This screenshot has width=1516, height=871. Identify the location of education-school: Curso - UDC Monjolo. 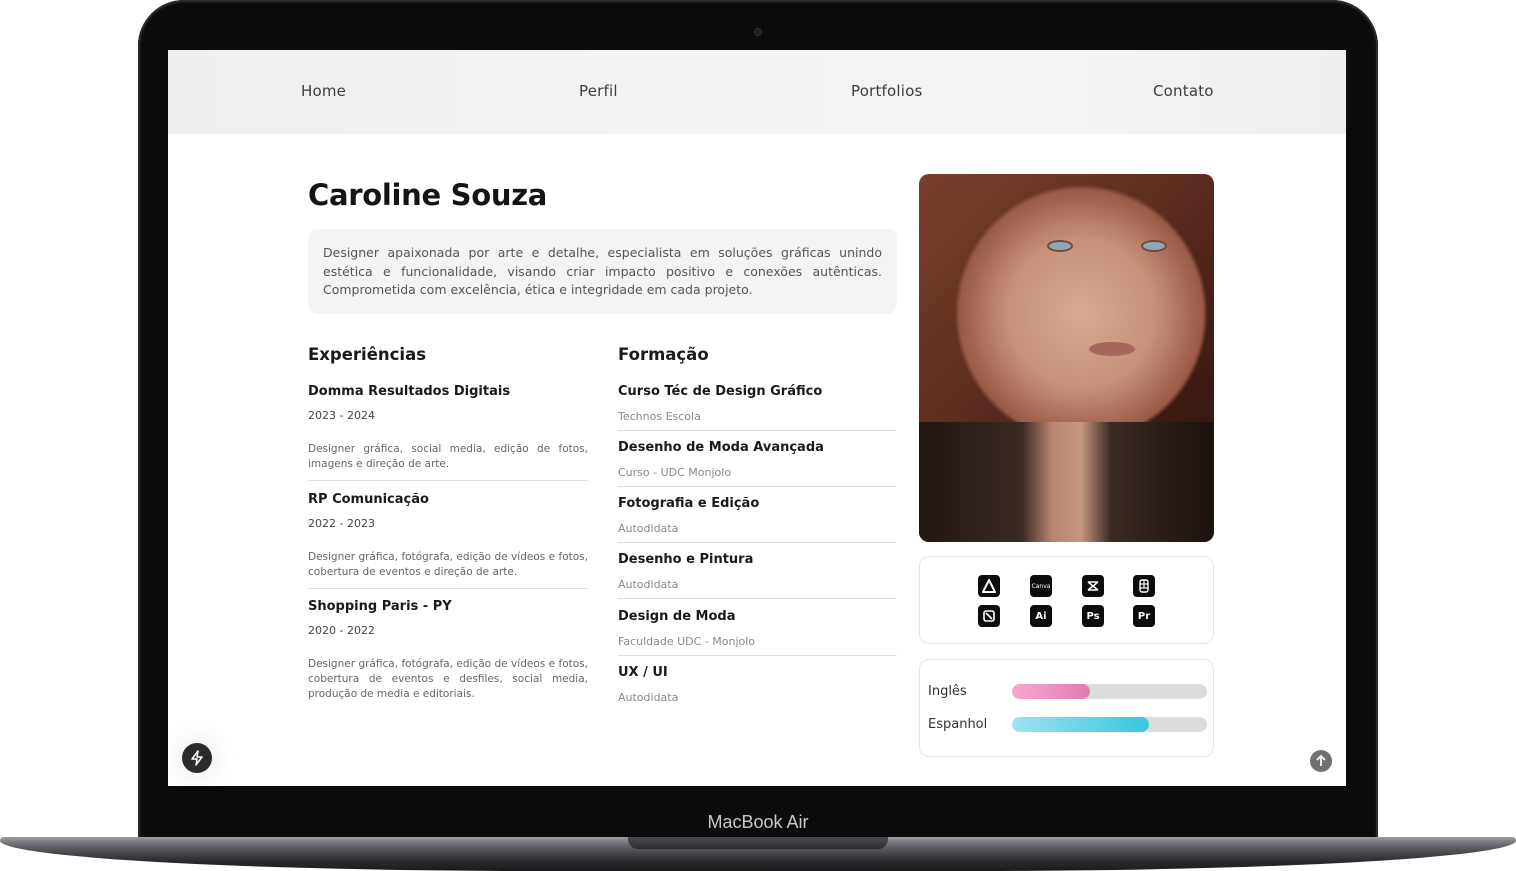
(675, 472).